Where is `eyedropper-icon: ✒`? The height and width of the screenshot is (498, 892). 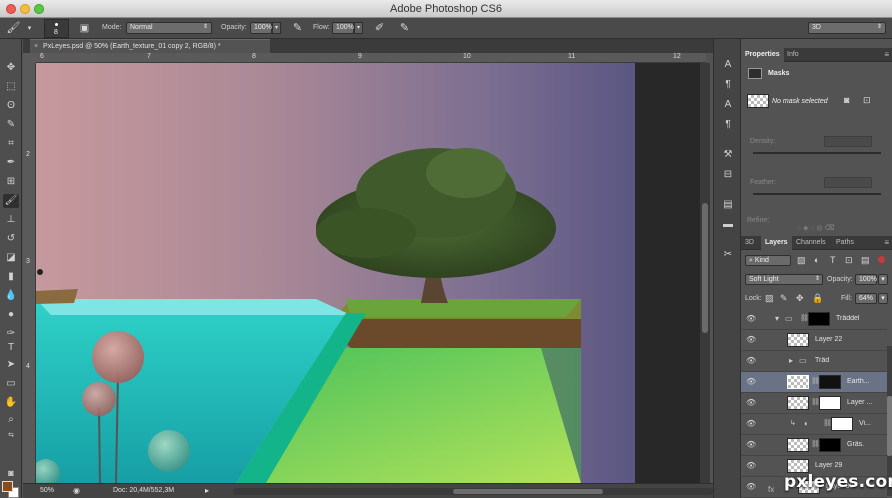
eyedropper-icon: ✒ is located at coordinates (11, 163).